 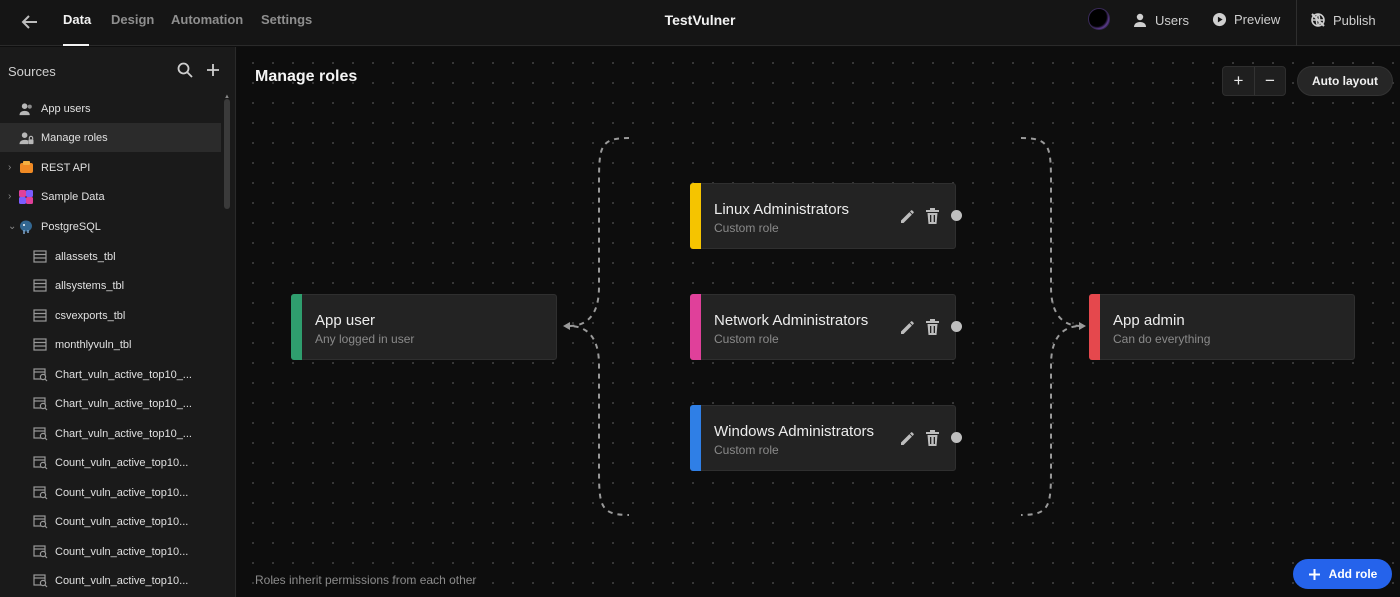 I want to click on sidebar-item-label: PostgreSQL, so click(x=71, y=226).